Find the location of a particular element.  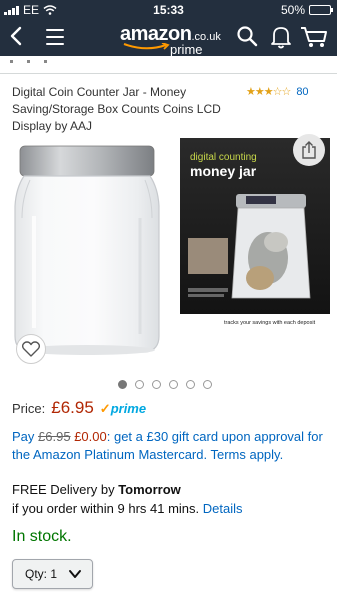

battery-icon is located at coordinates (321, 10).